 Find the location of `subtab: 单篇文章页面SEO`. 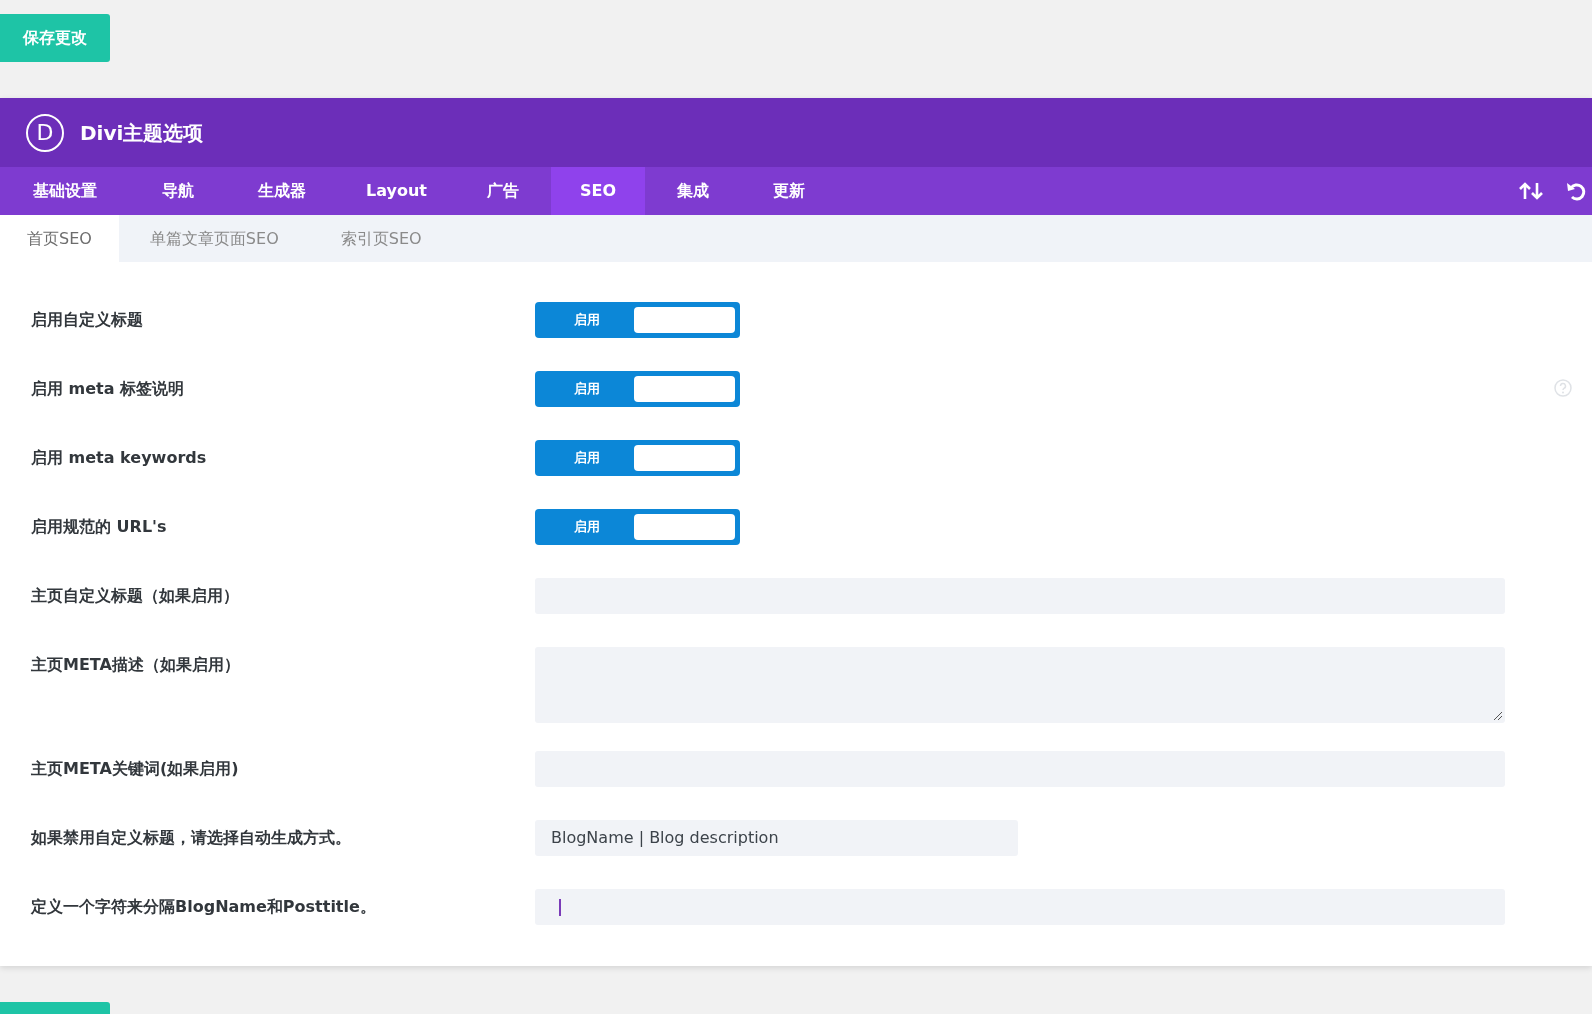

subtab: 单篇文章页面SEO is located at coordinates (214, 238).